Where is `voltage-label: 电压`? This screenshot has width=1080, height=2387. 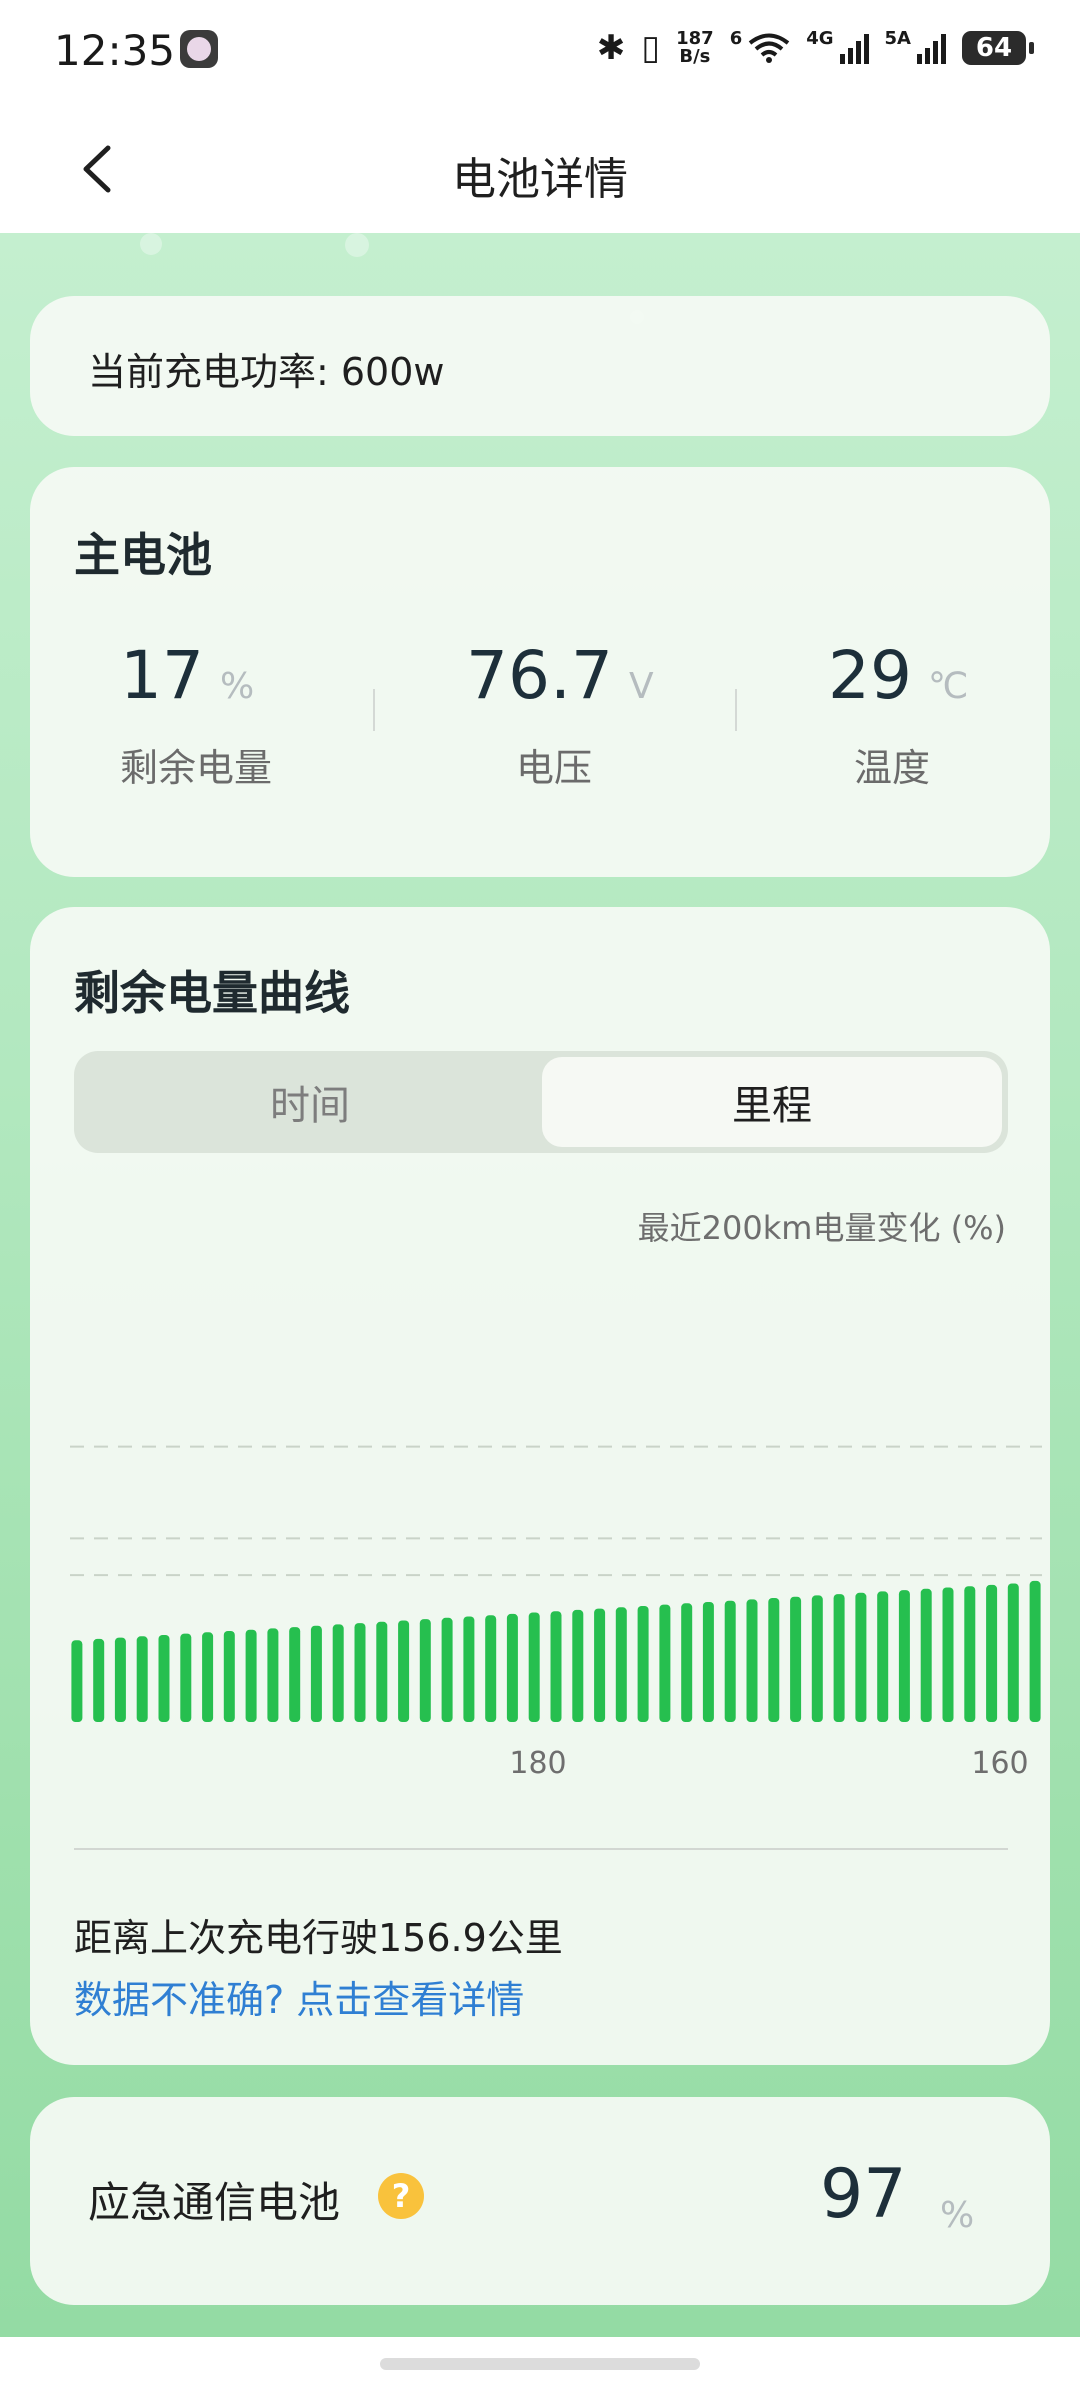 voltage-label: 电压 is located at coordinates (554, 768).